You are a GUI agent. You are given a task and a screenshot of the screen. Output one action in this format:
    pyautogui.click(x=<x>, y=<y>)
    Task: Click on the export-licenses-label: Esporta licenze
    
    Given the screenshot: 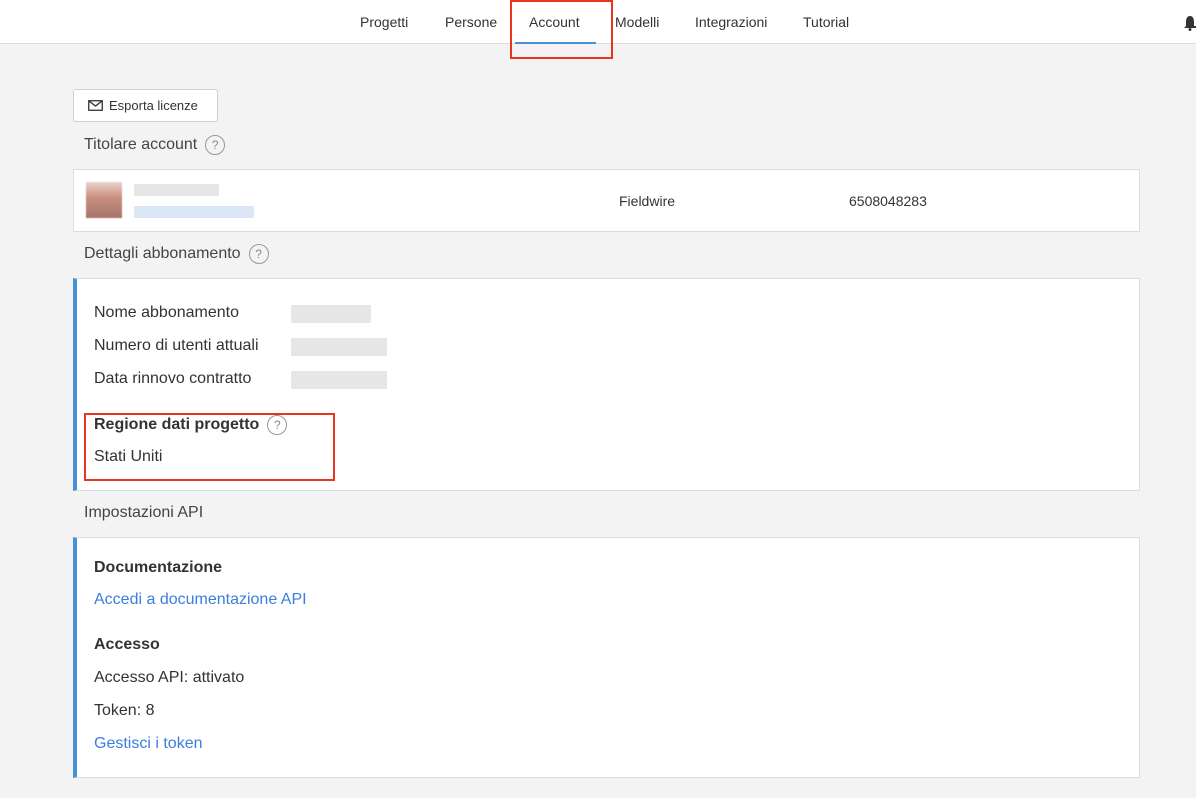 What is the action you would take?
    pyautogui.click(x=153, y=105)
    